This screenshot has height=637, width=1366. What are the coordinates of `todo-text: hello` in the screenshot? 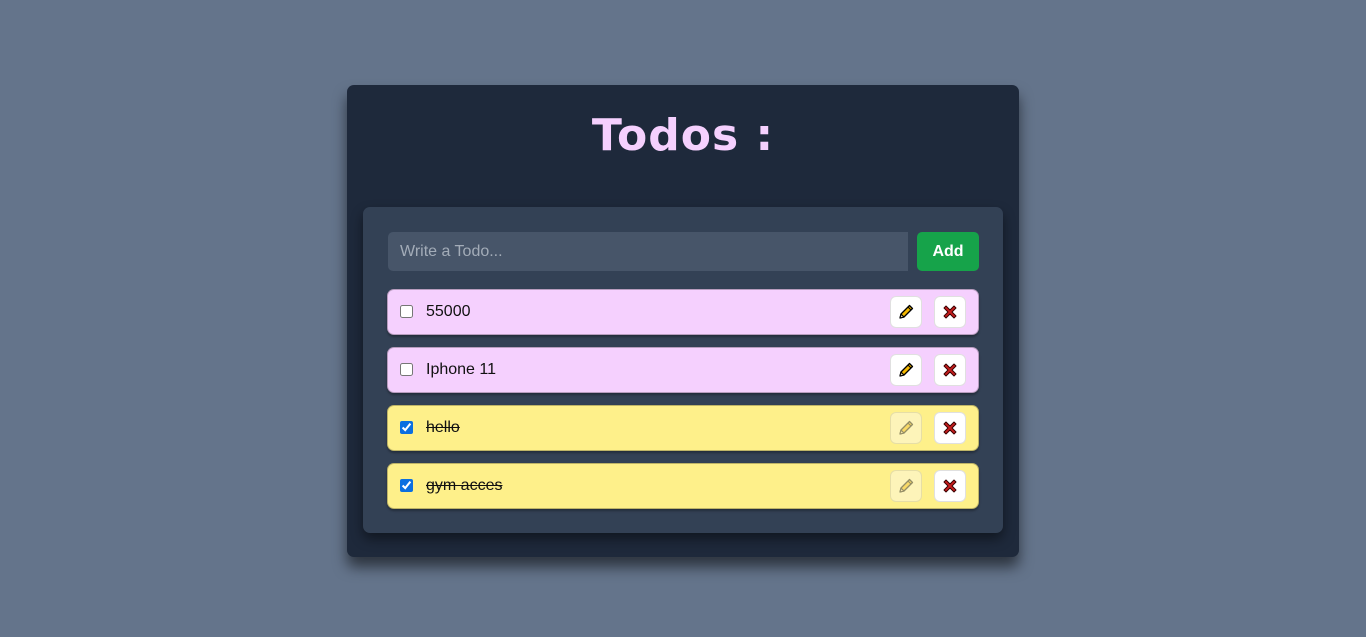 It's located at (443, 427).